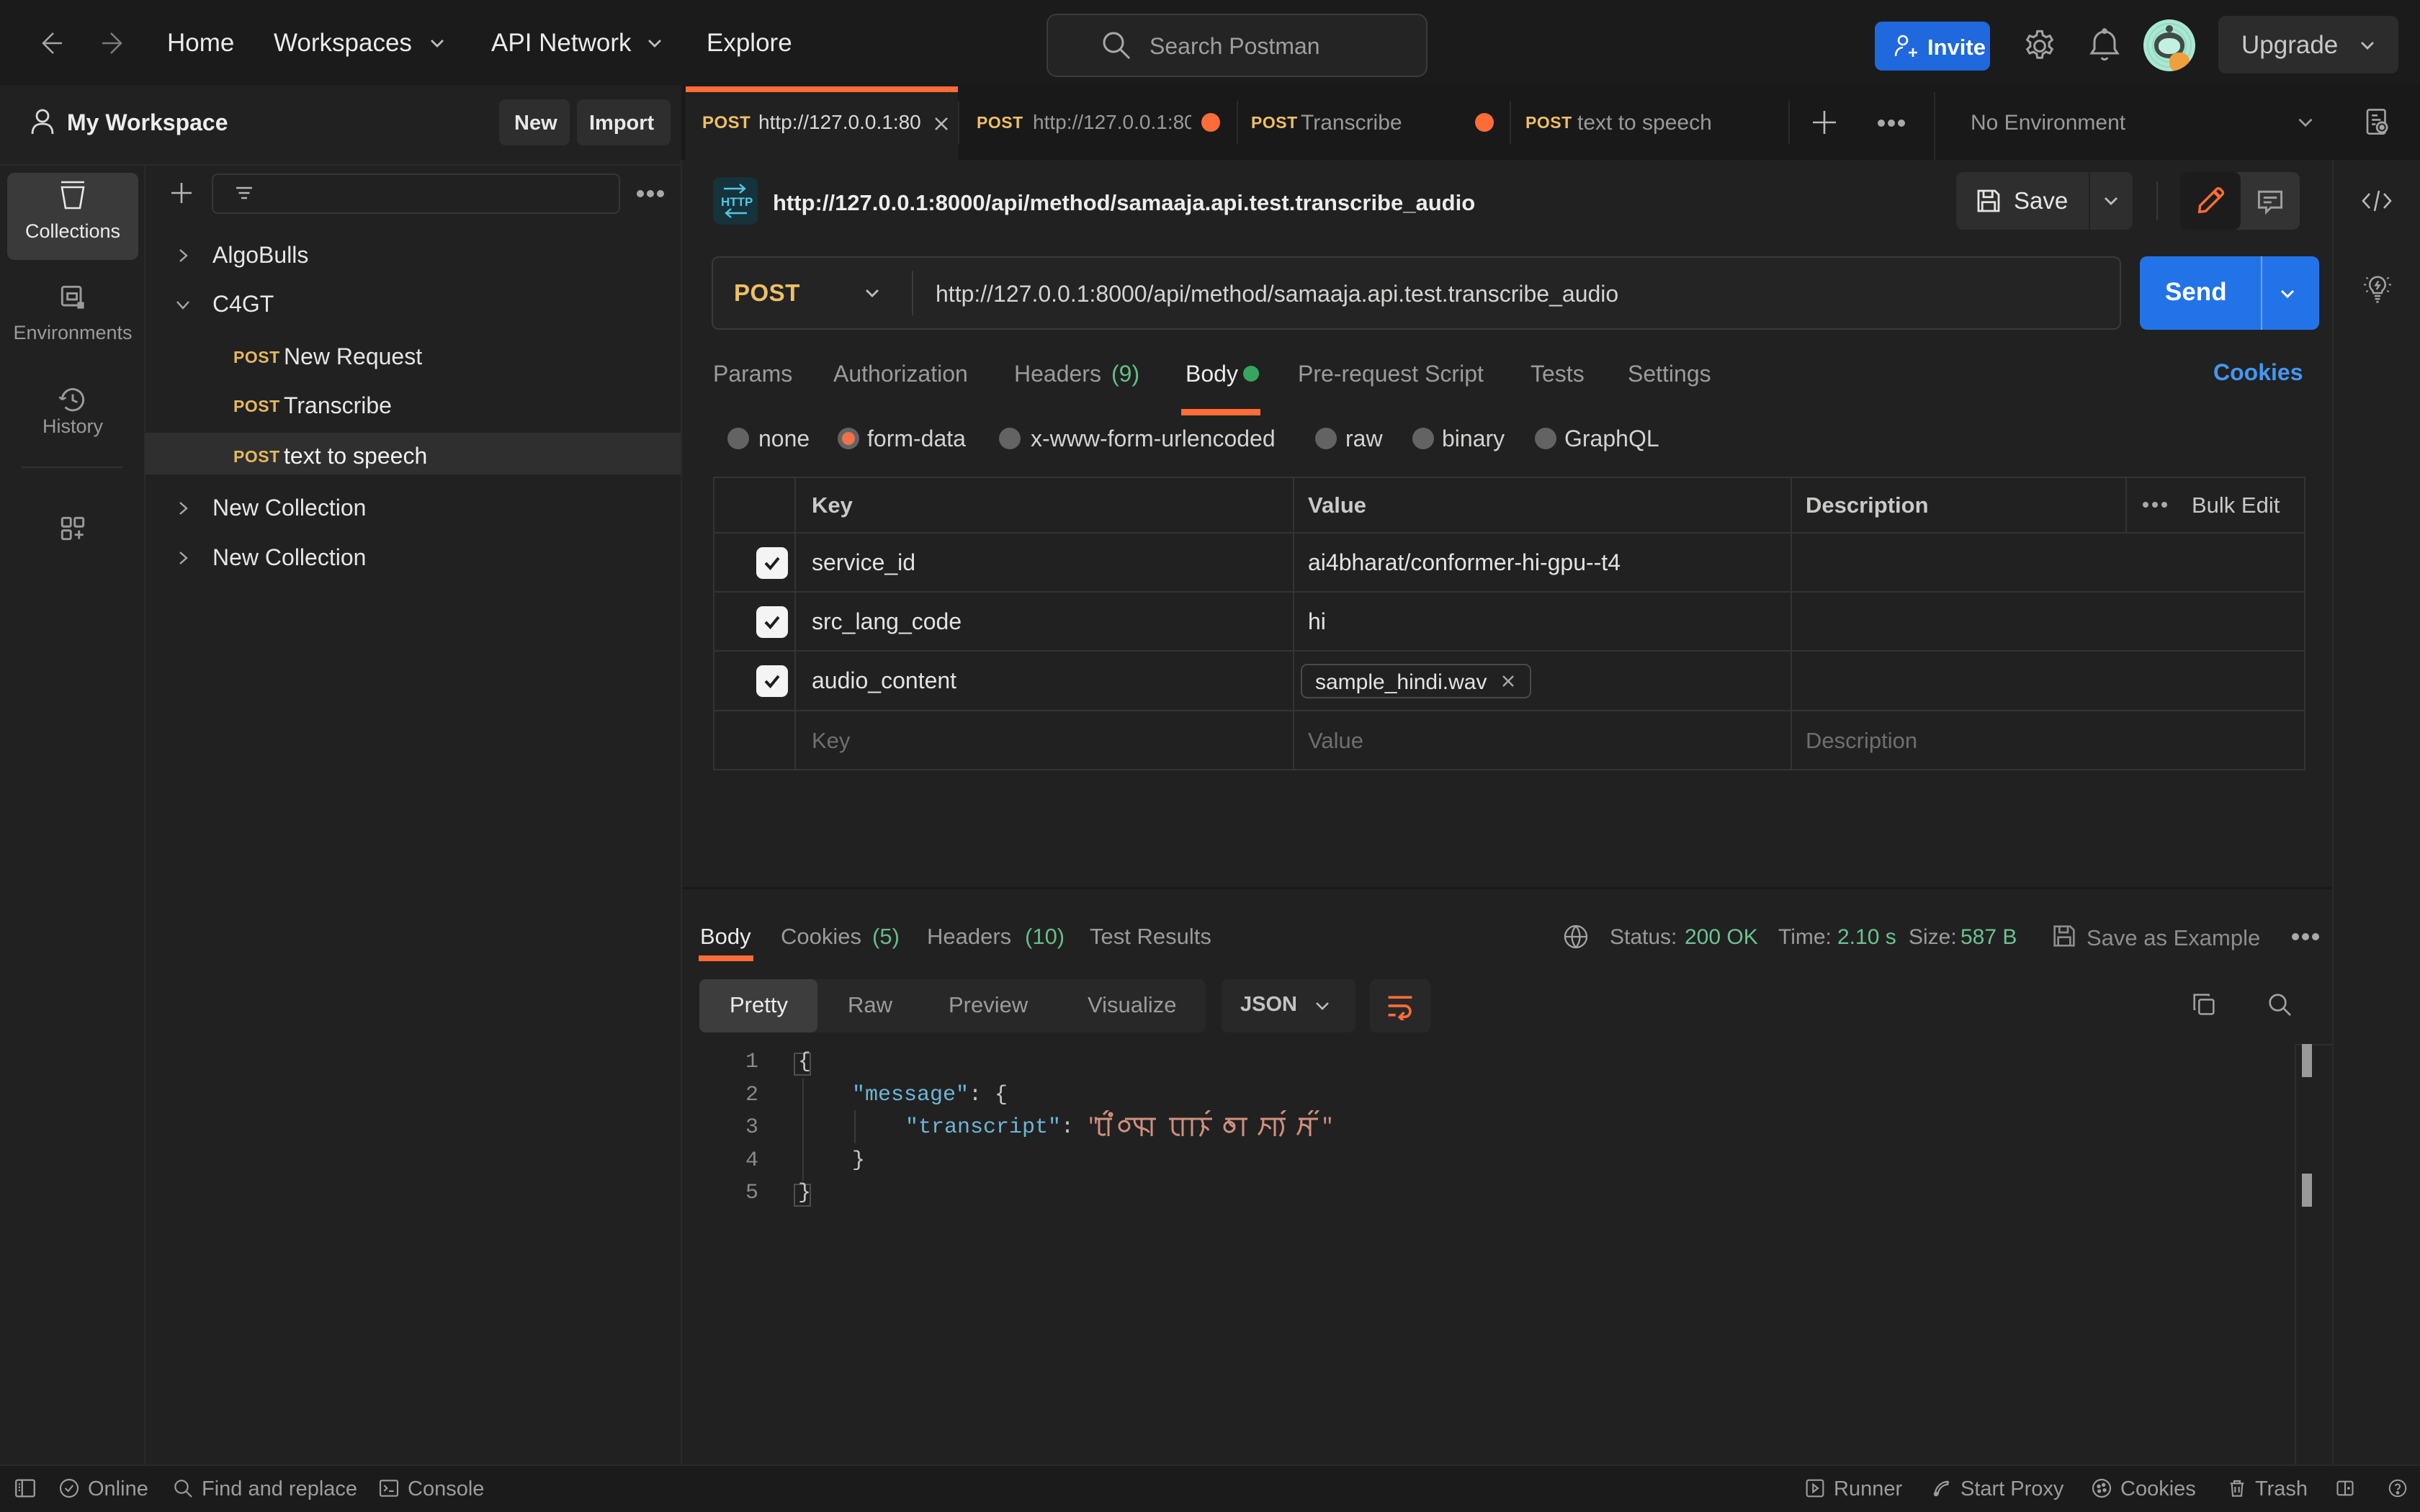  What do you see at coordinates (737, 202) in the screenshot?
I see `svg-text: HTTP` at bounding box center [737, 202].